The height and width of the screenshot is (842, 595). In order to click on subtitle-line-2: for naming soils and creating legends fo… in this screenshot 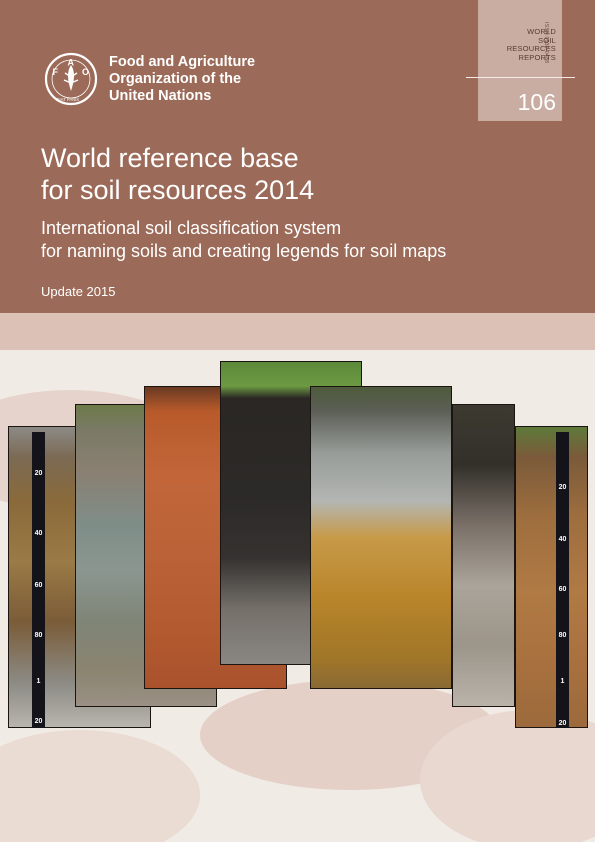, I will do `click(244, 251)`.